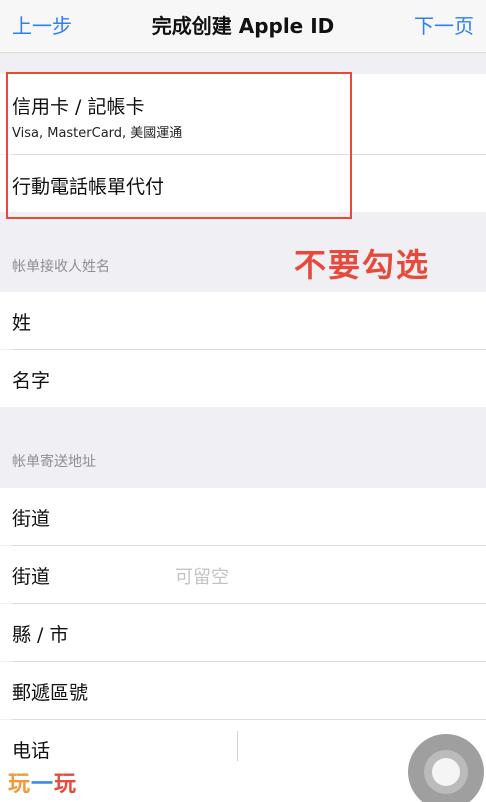 The height and width of the screenshot is (802, 486). Describe the element at coordinates (97, 133) in the screenshot. I see `card-option-subtitle: Visa, MasterCard, 美國運通` at that location.